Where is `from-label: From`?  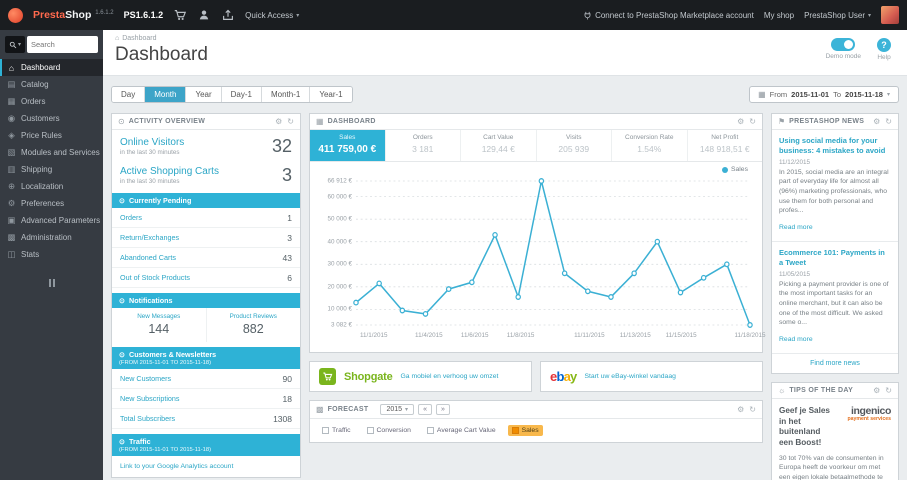
from-label: From is located at coordinates (778, 94).